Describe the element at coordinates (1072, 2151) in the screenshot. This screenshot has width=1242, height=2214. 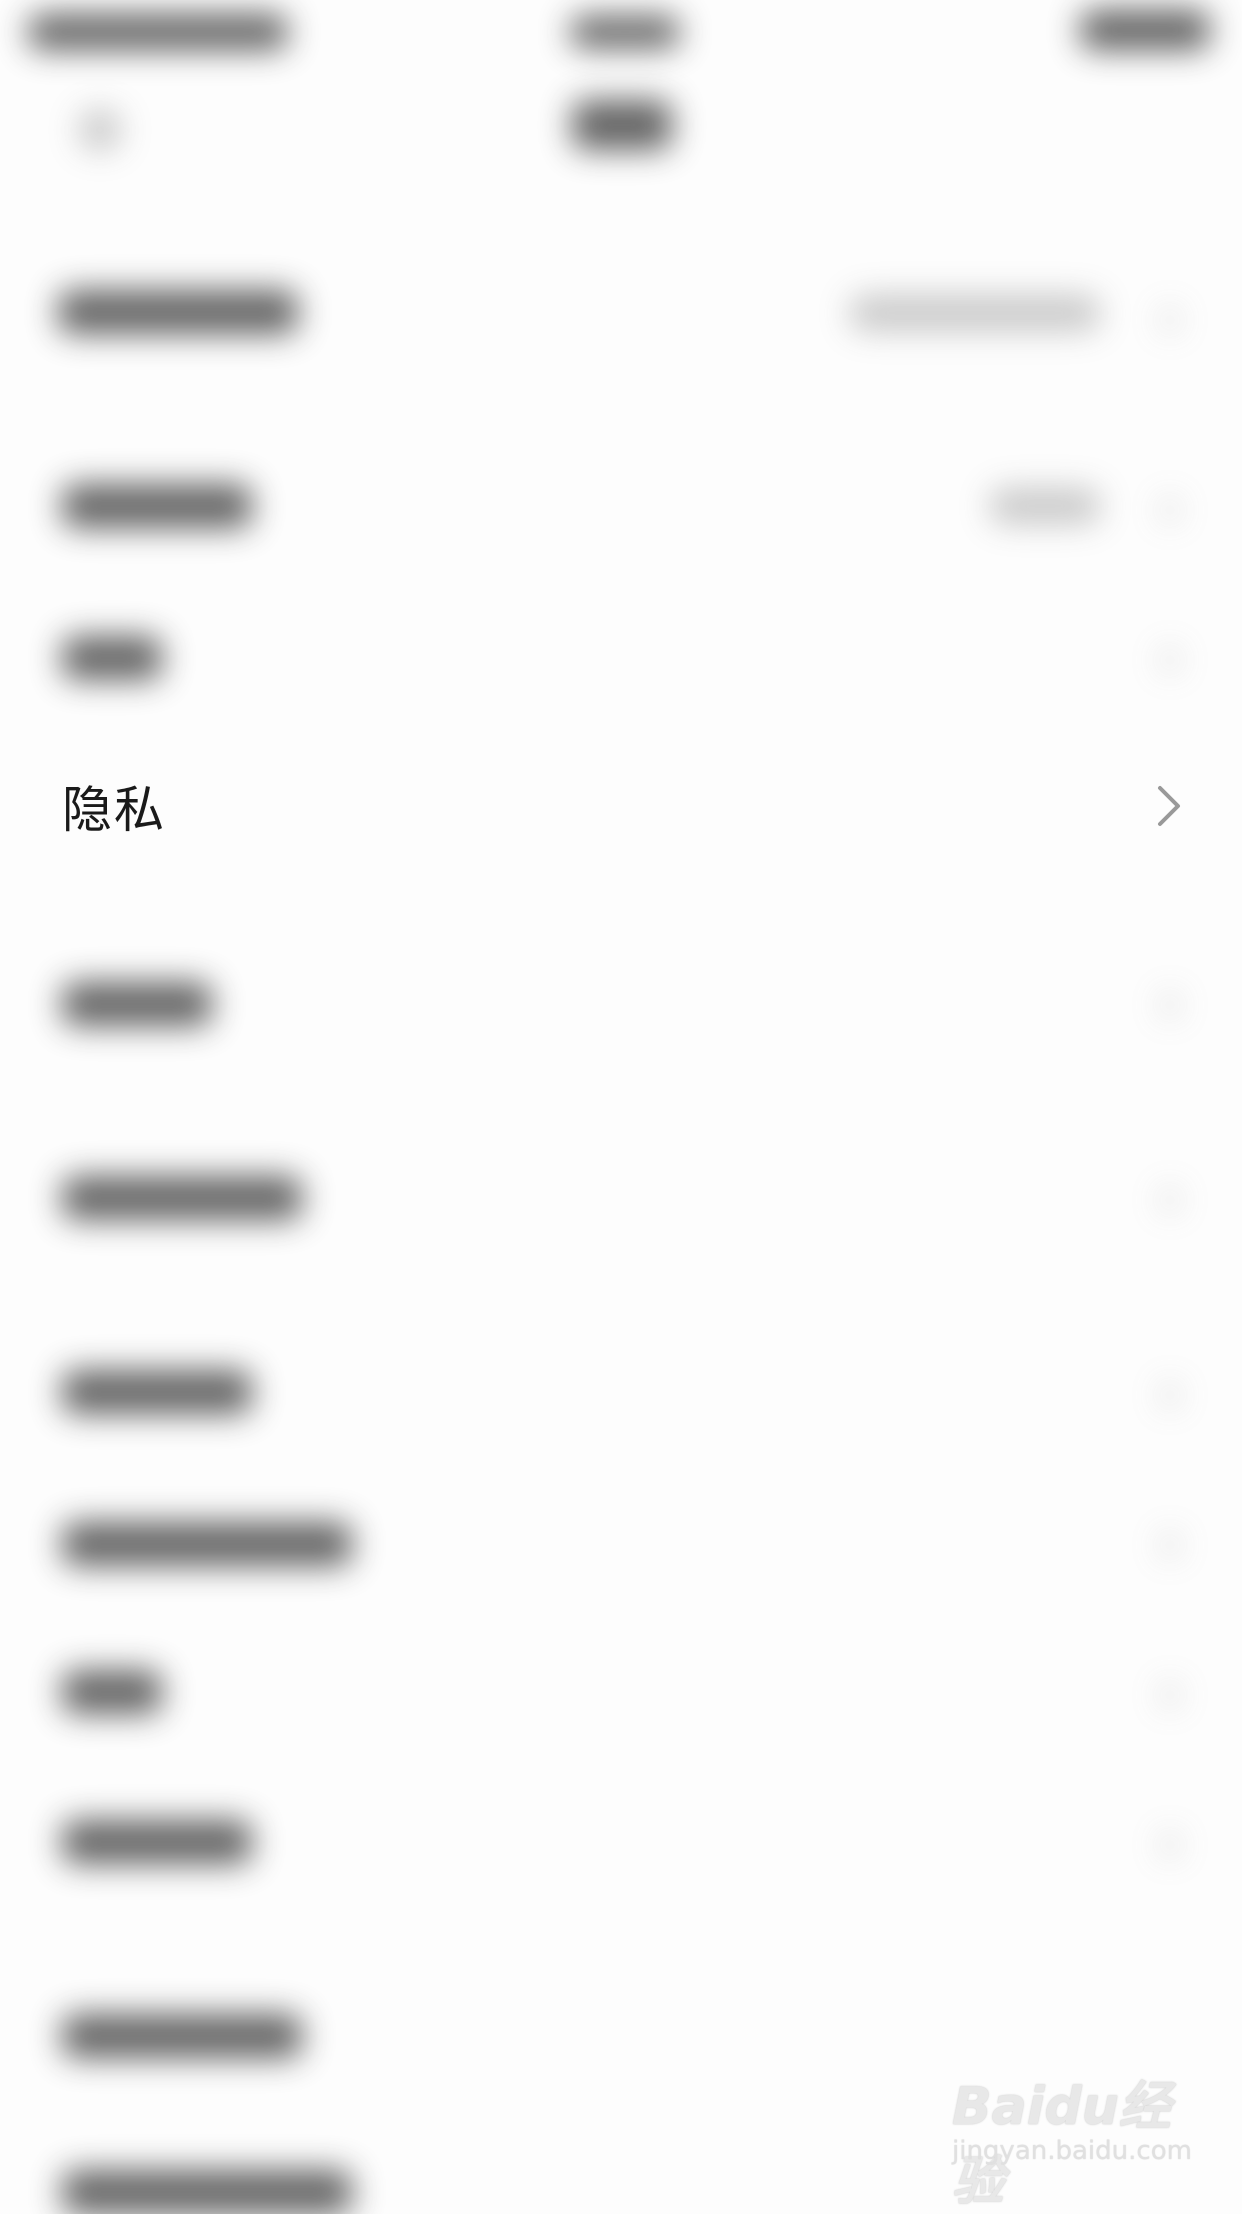
I see `watermark-url: jingyan.baidu.com` at that location.